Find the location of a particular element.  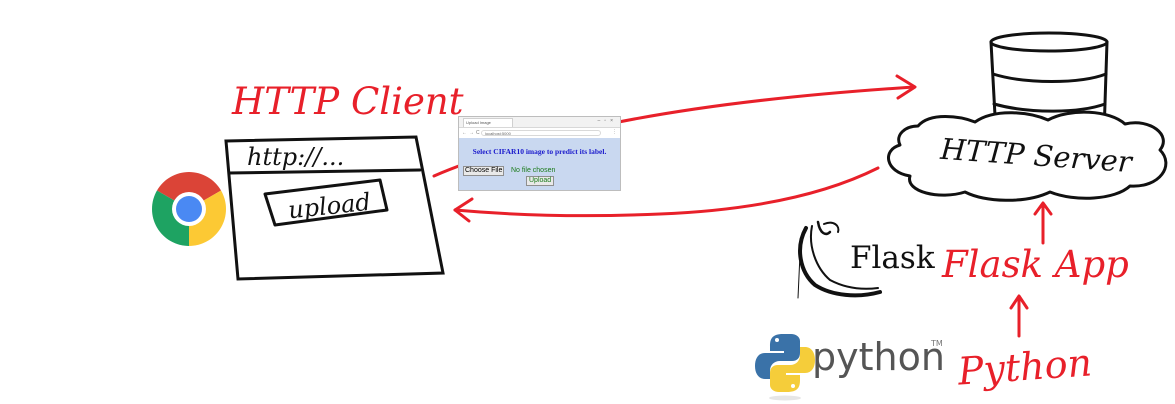

client-title: HTTP Client is located at coordinates (347, 101).